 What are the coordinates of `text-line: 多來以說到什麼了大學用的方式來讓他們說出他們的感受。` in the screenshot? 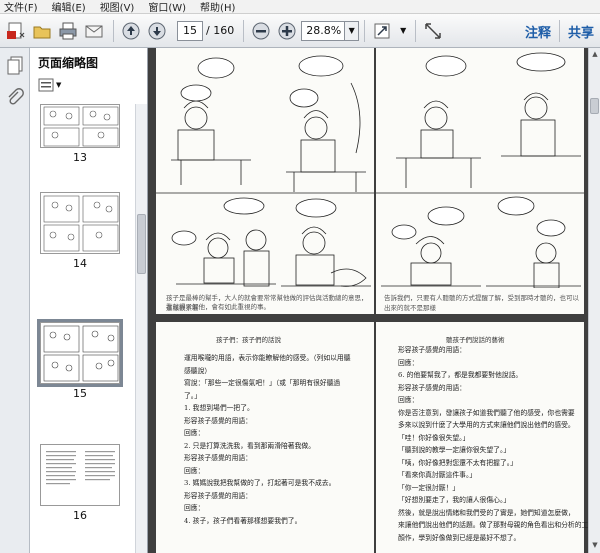 It's located at (486, 425).